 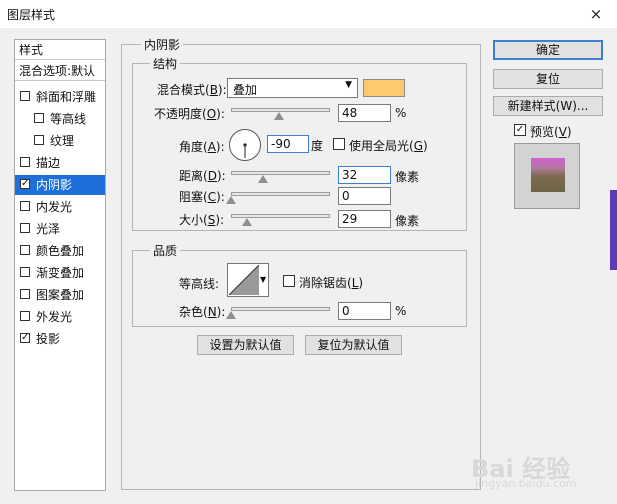 What do you see at coordinates (292, 88) in the screenshot?
I see `blend-mode-select: 叠加 ▼` at bounding box center [292, 88].